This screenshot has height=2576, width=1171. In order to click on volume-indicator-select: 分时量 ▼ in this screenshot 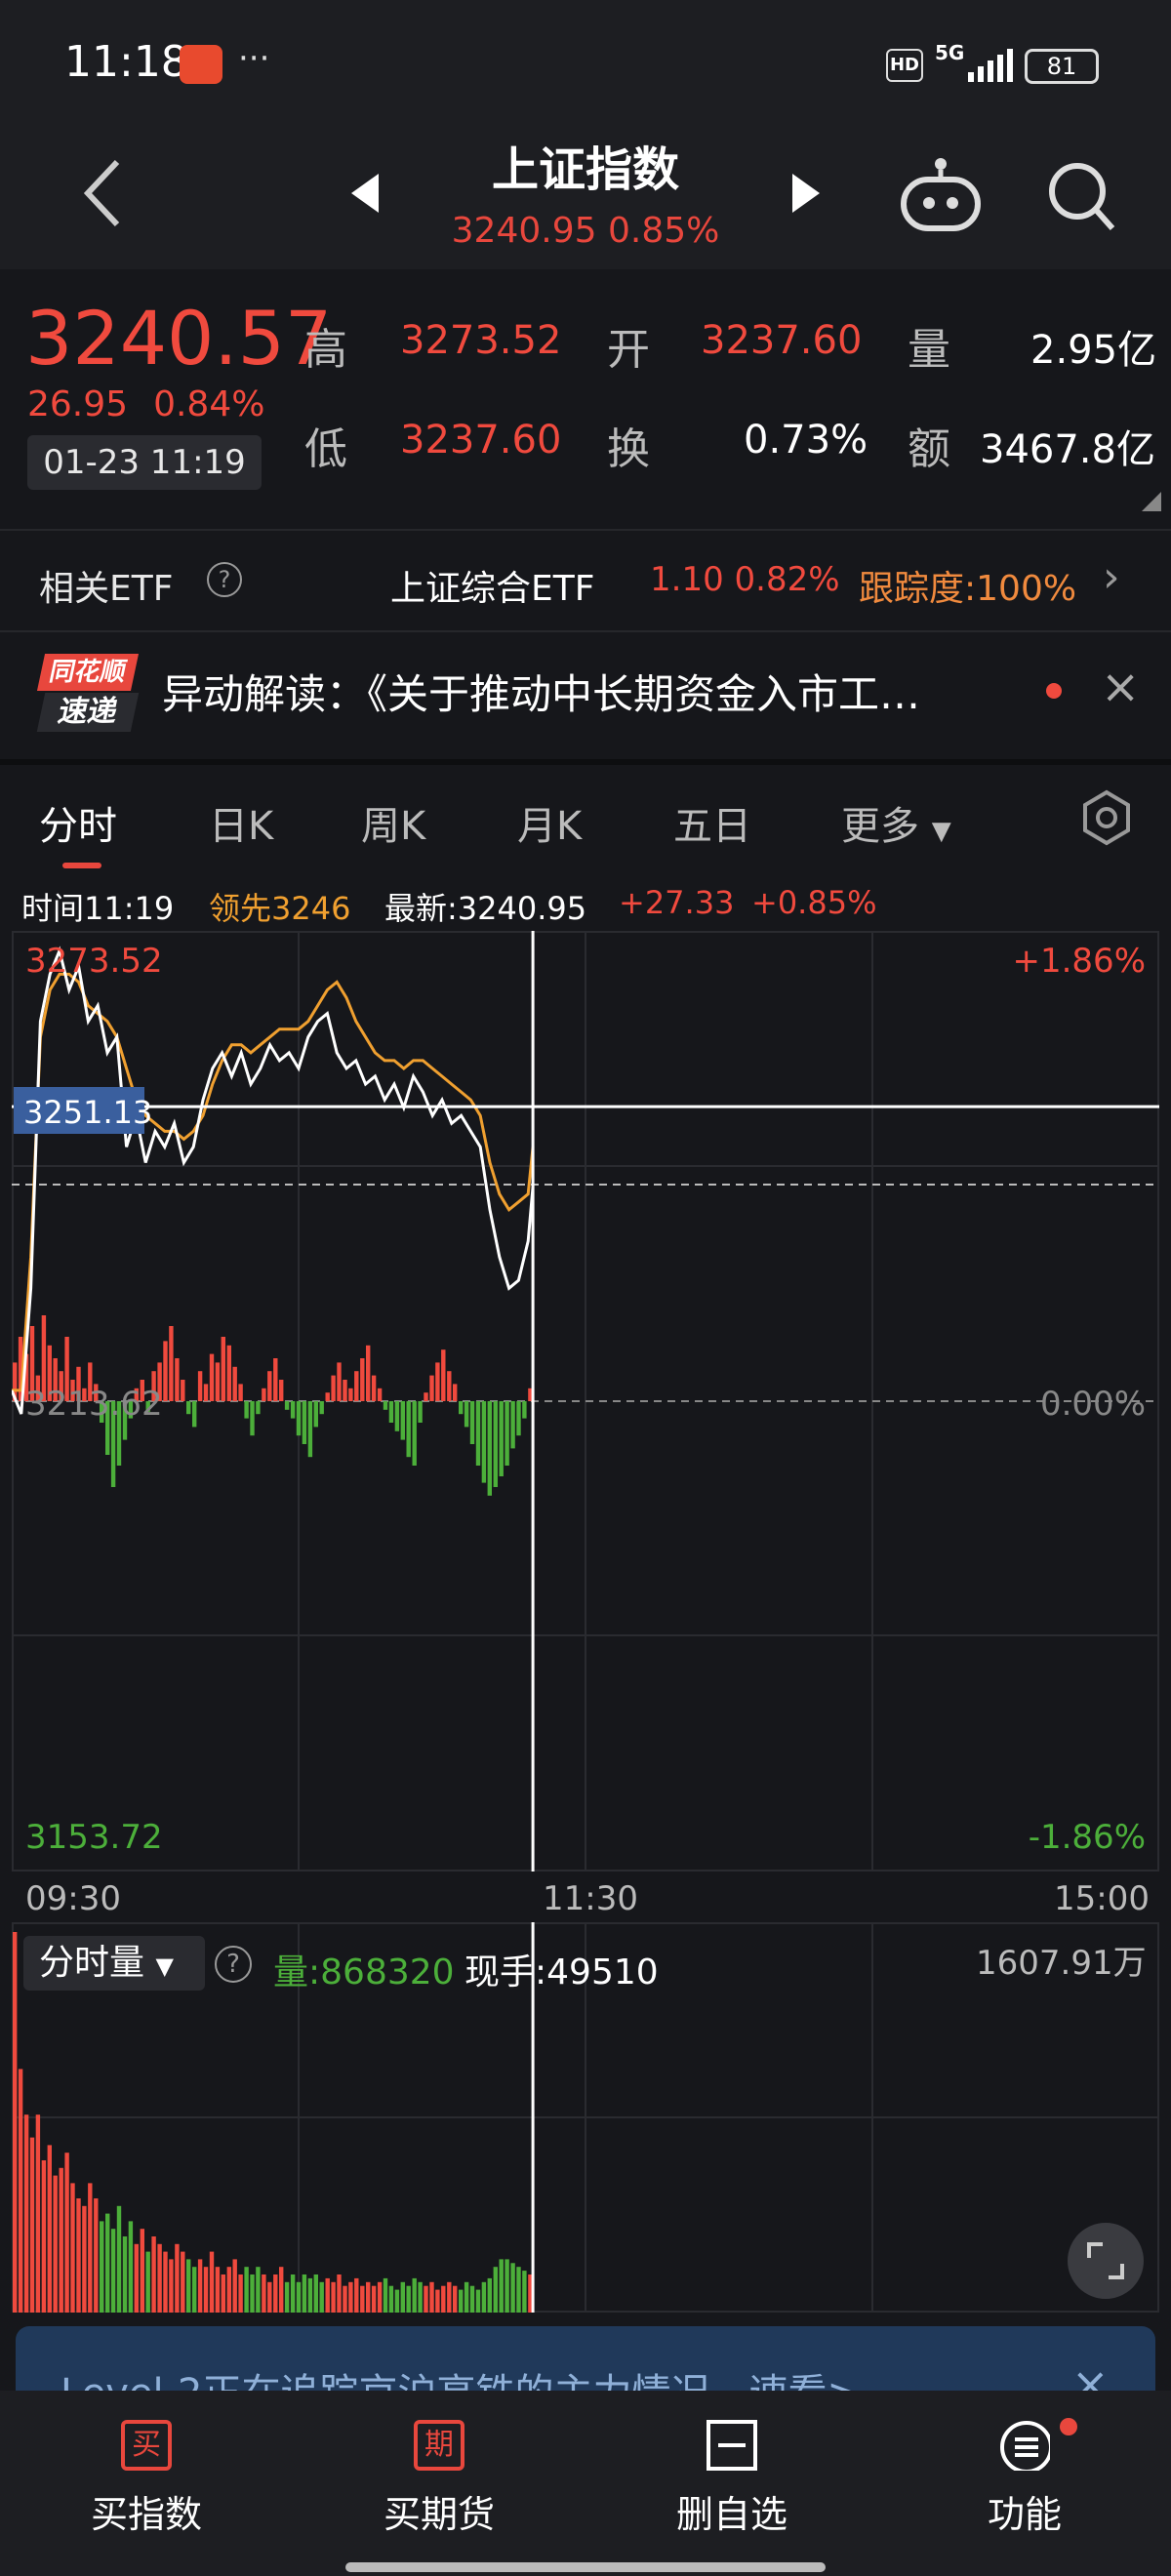, I will do `click(114, 1963)`.